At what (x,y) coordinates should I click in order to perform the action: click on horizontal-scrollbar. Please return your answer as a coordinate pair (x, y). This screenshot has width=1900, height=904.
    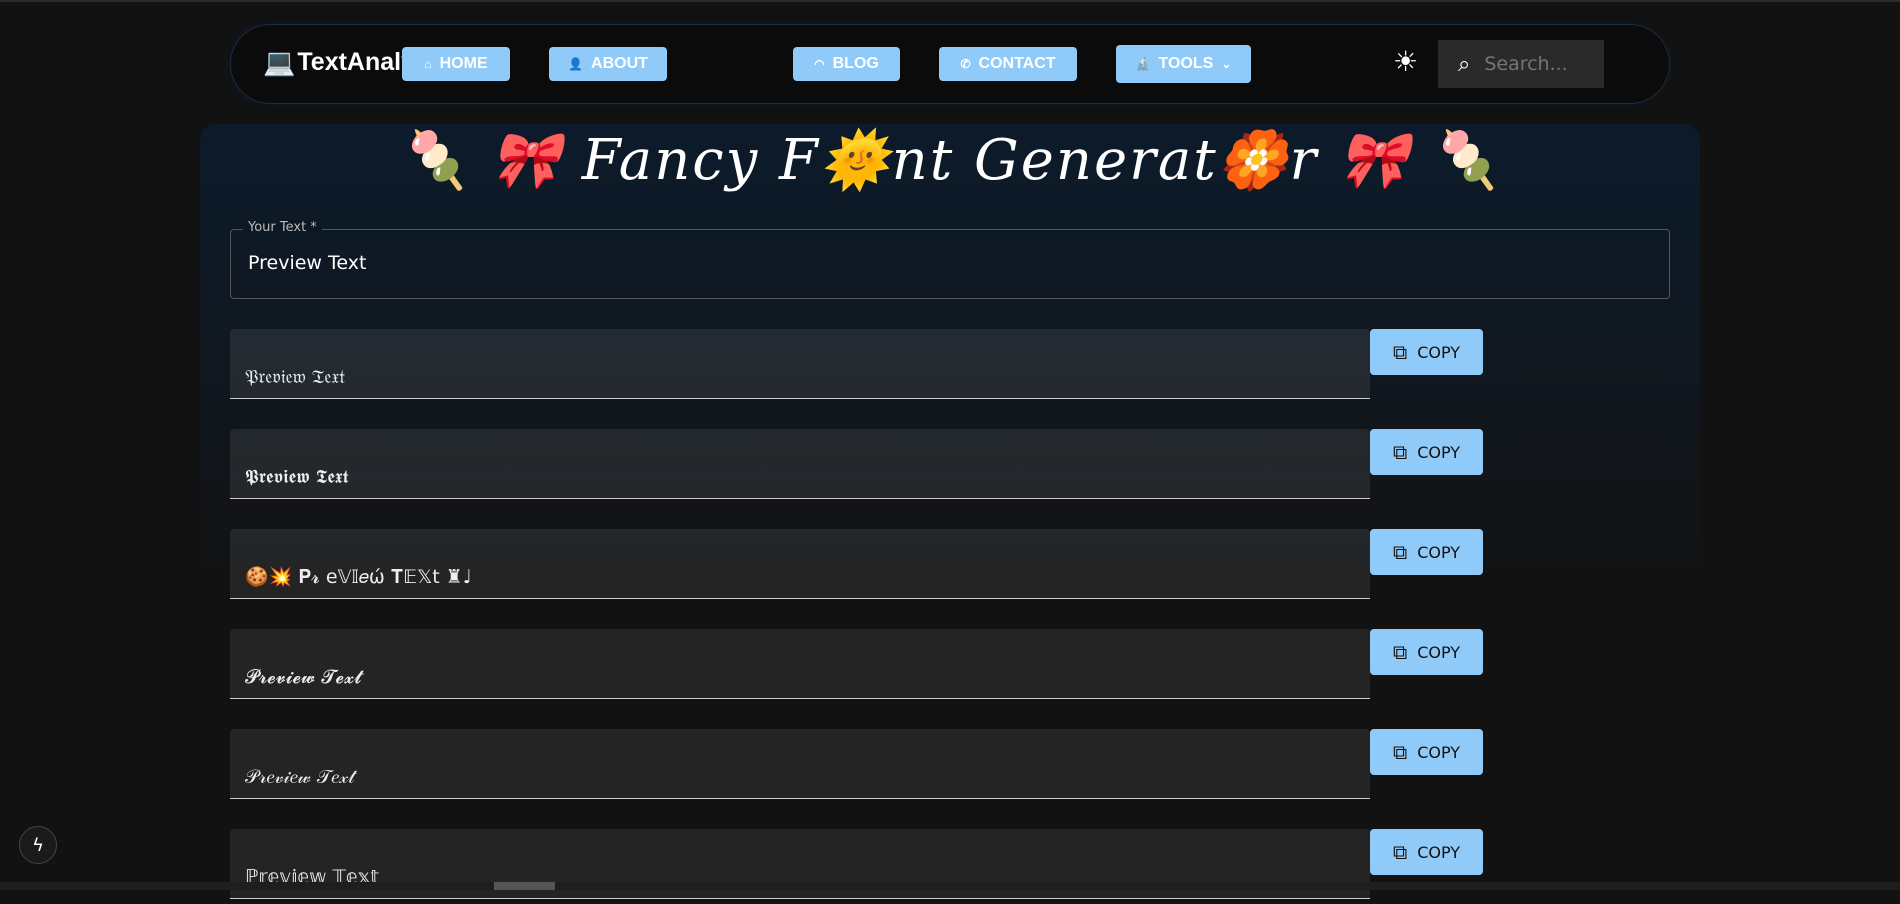
    Looking at the image, I should click on (950, 886).